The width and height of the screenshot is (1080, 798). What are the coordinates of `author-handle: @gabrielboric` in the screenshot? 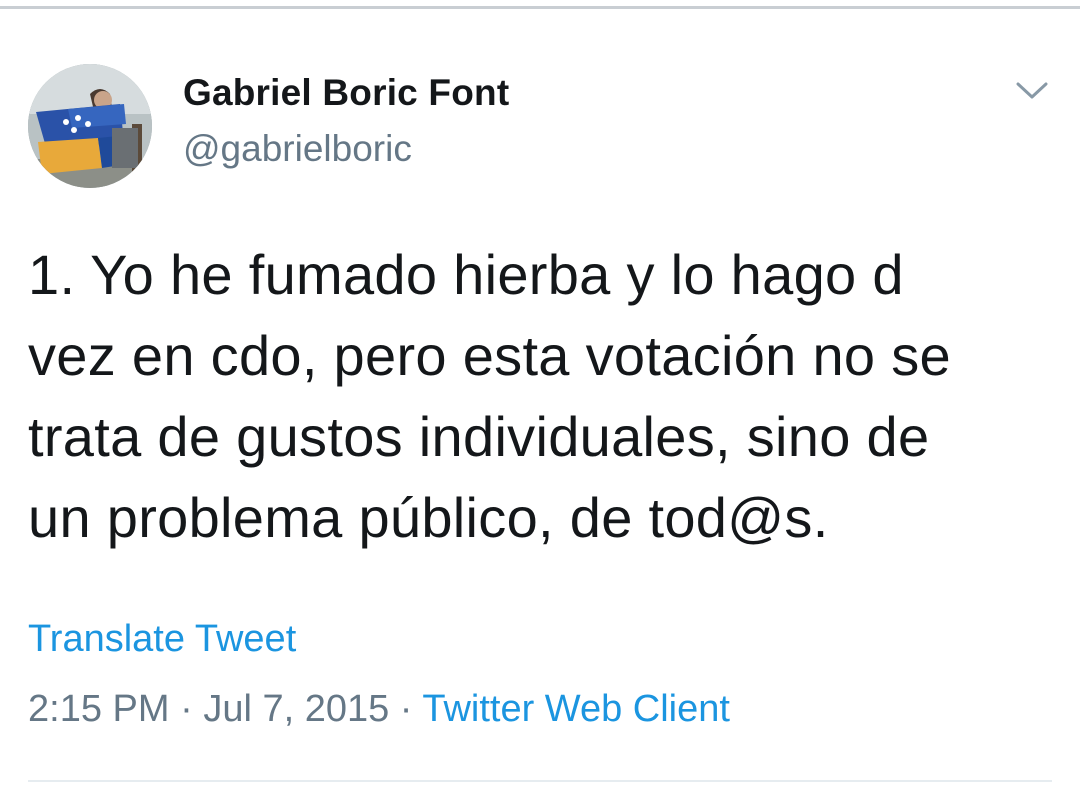 It's located at (297, 149).